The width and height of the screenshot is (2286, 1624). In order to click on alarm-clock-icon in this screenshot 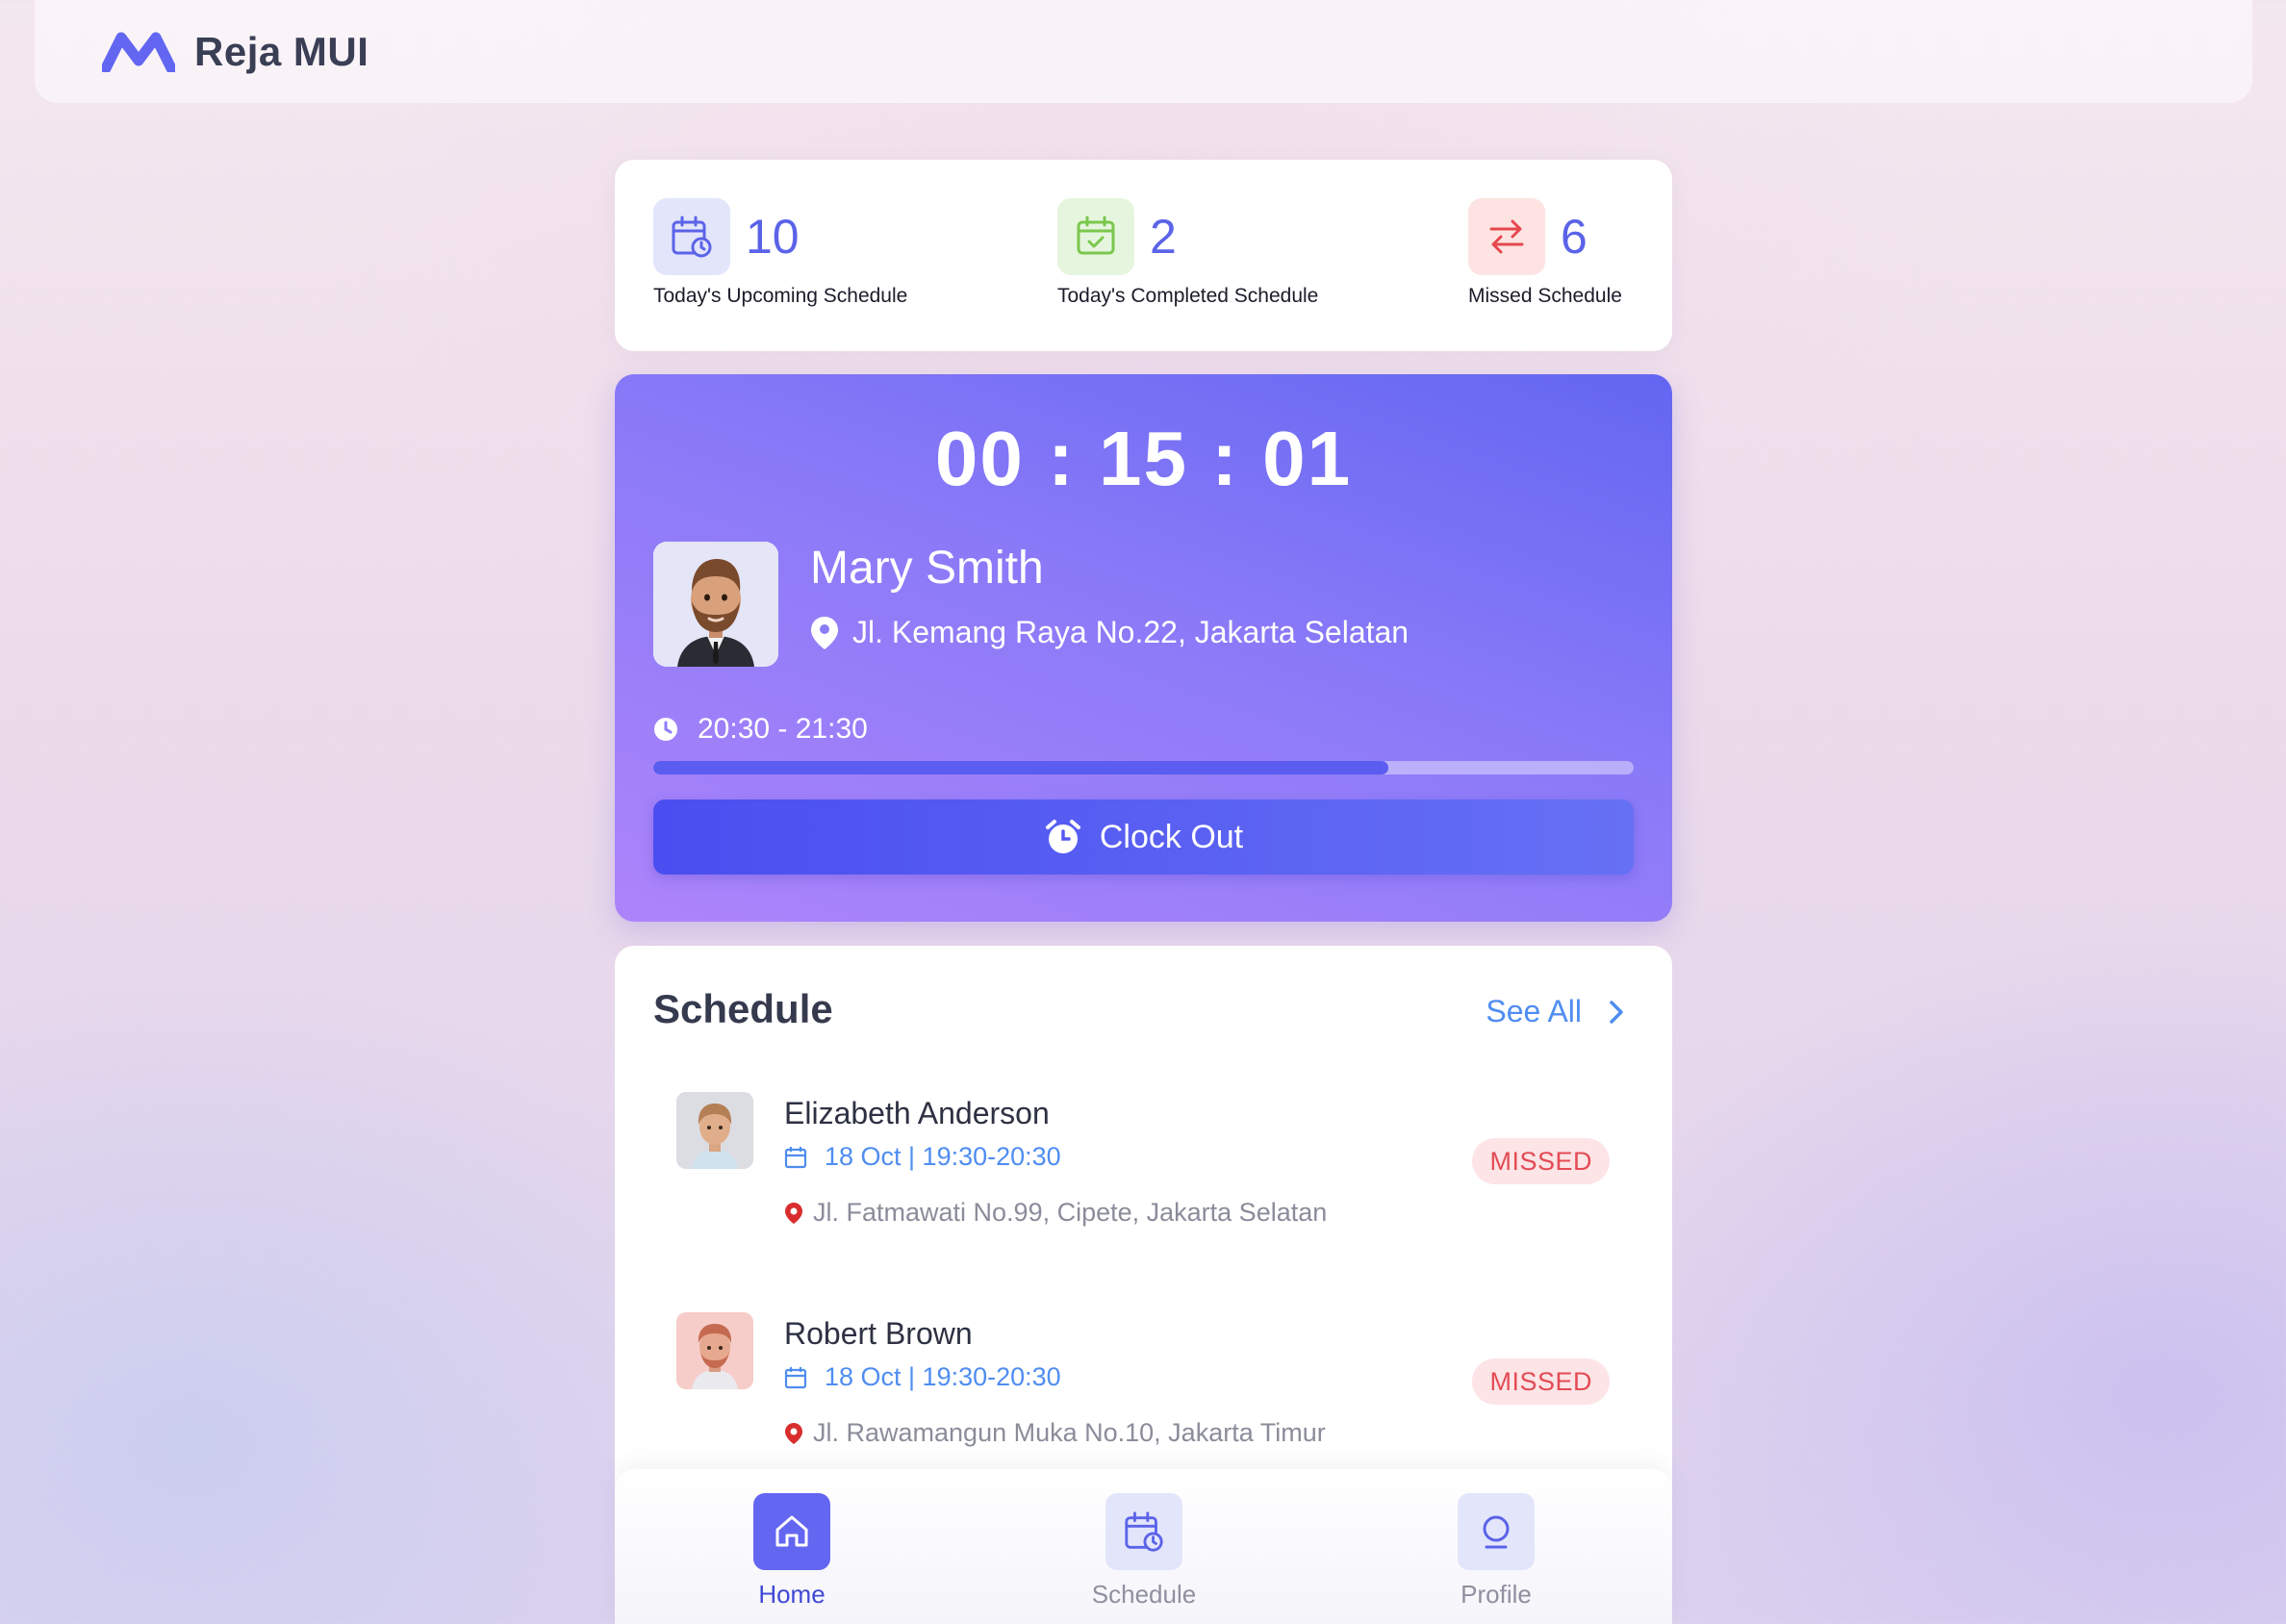, I will do `click(1062, 836)`.